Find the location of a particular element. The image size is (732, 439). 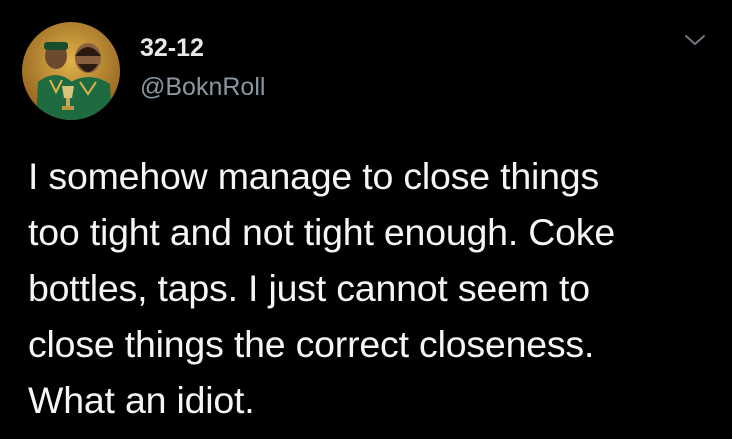

display-name: 32-12 is located at coordinates (172, 48).